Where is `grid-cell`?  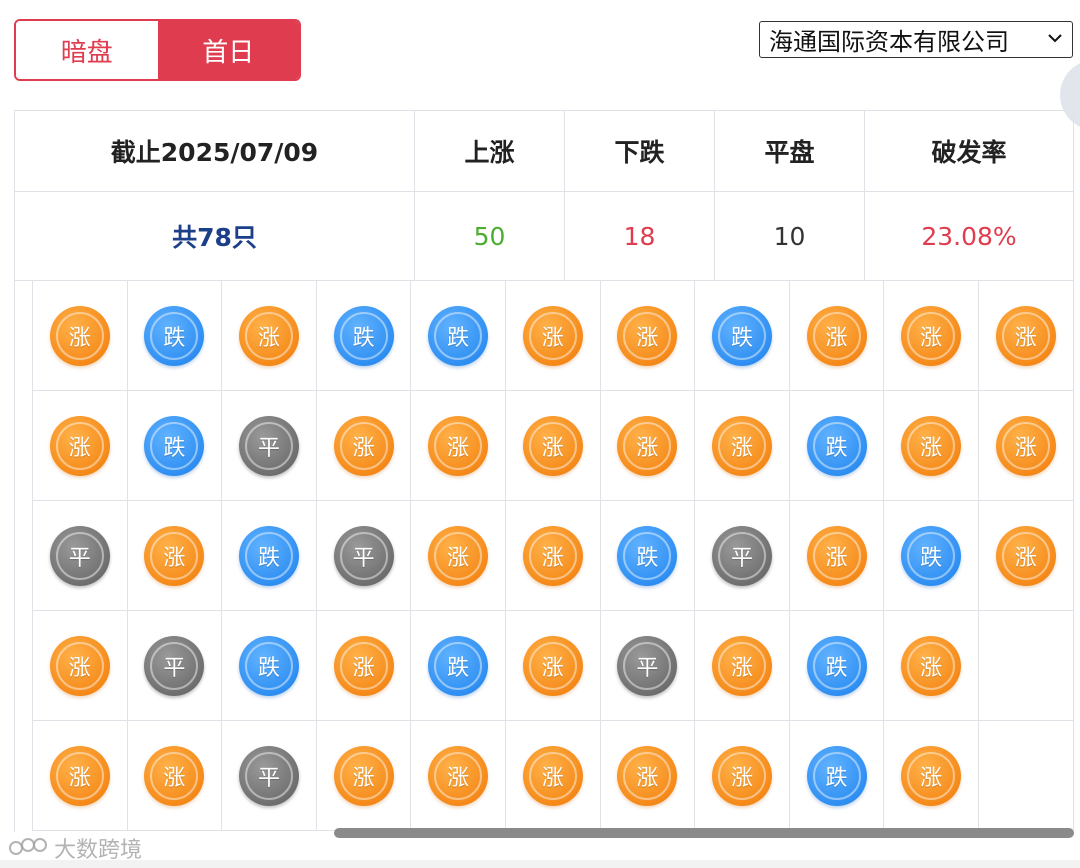 grid-cell is located at coordinates (1026, 666).